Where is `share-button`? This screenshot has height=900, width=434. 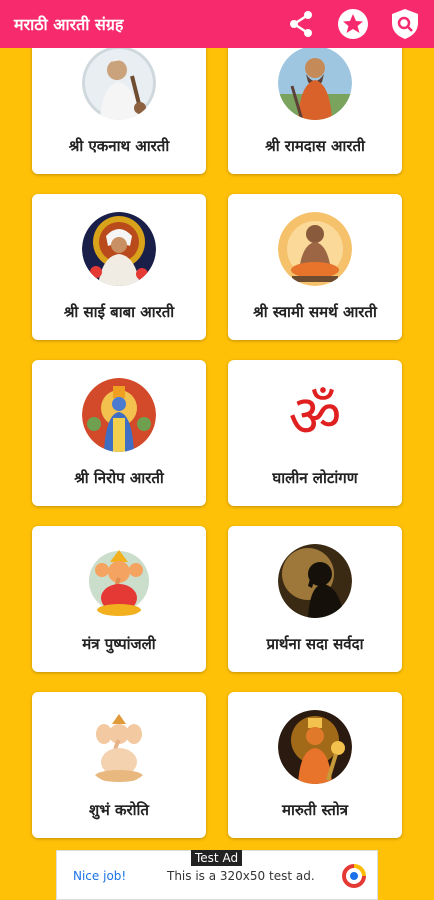 share-button is located at coordinates (301, 24).